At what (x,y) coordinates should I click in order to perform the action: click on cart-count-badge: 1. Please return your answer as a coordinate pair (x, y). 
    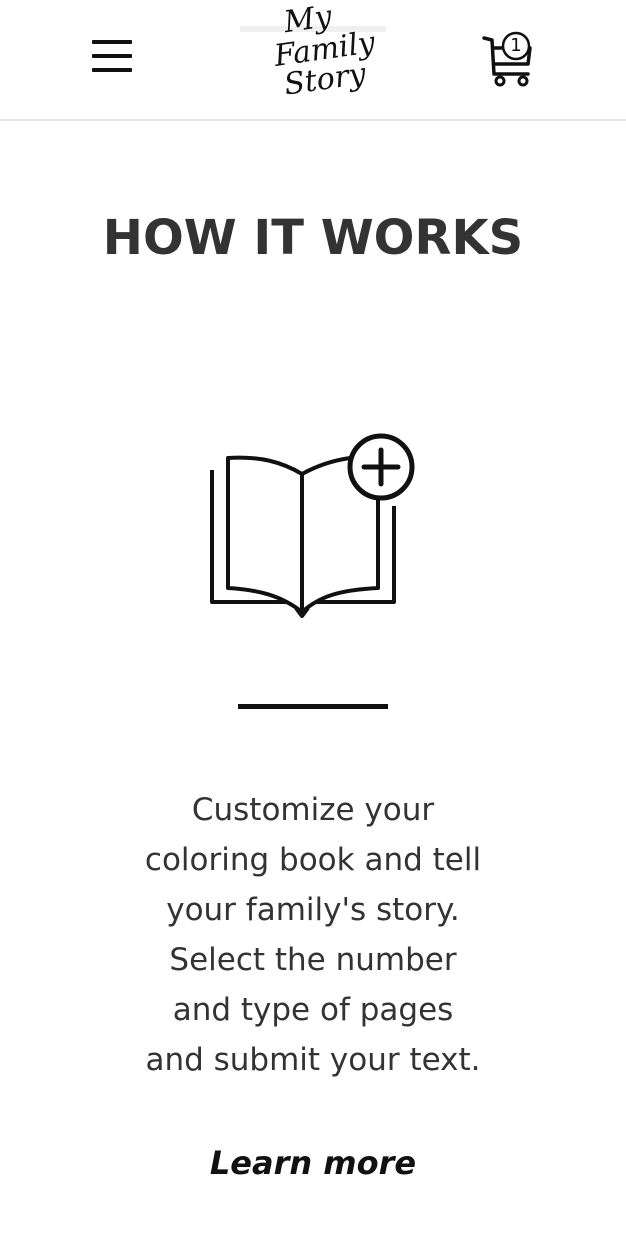
    Looking at the image, I should click on (516, 45).